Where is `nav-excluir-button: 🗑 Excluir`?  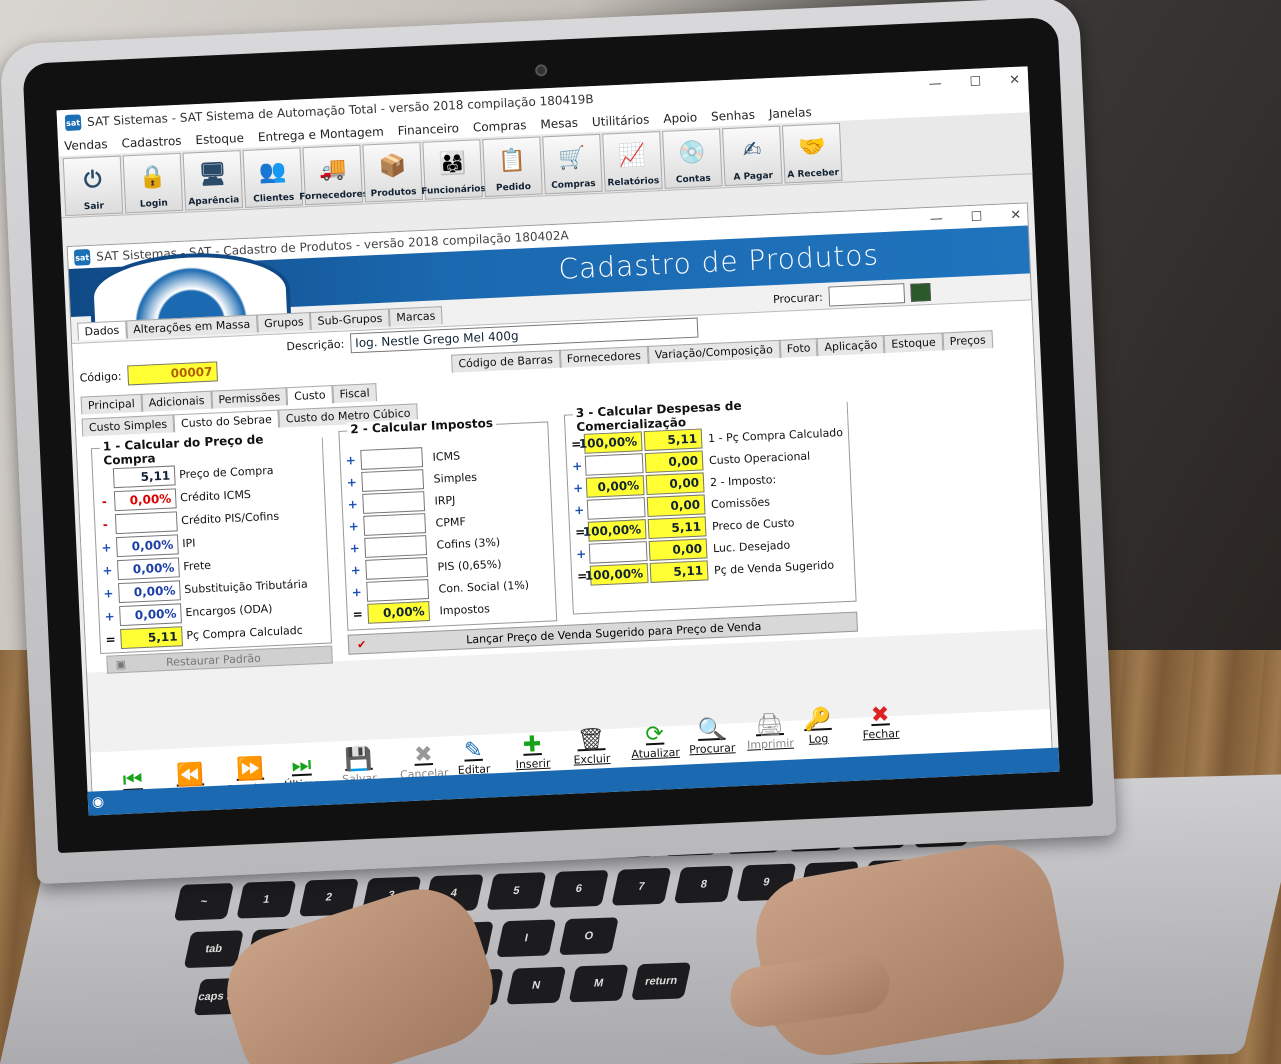 nav-excluir-button: 🗑 Excluir is located at coordinates (591, 746).